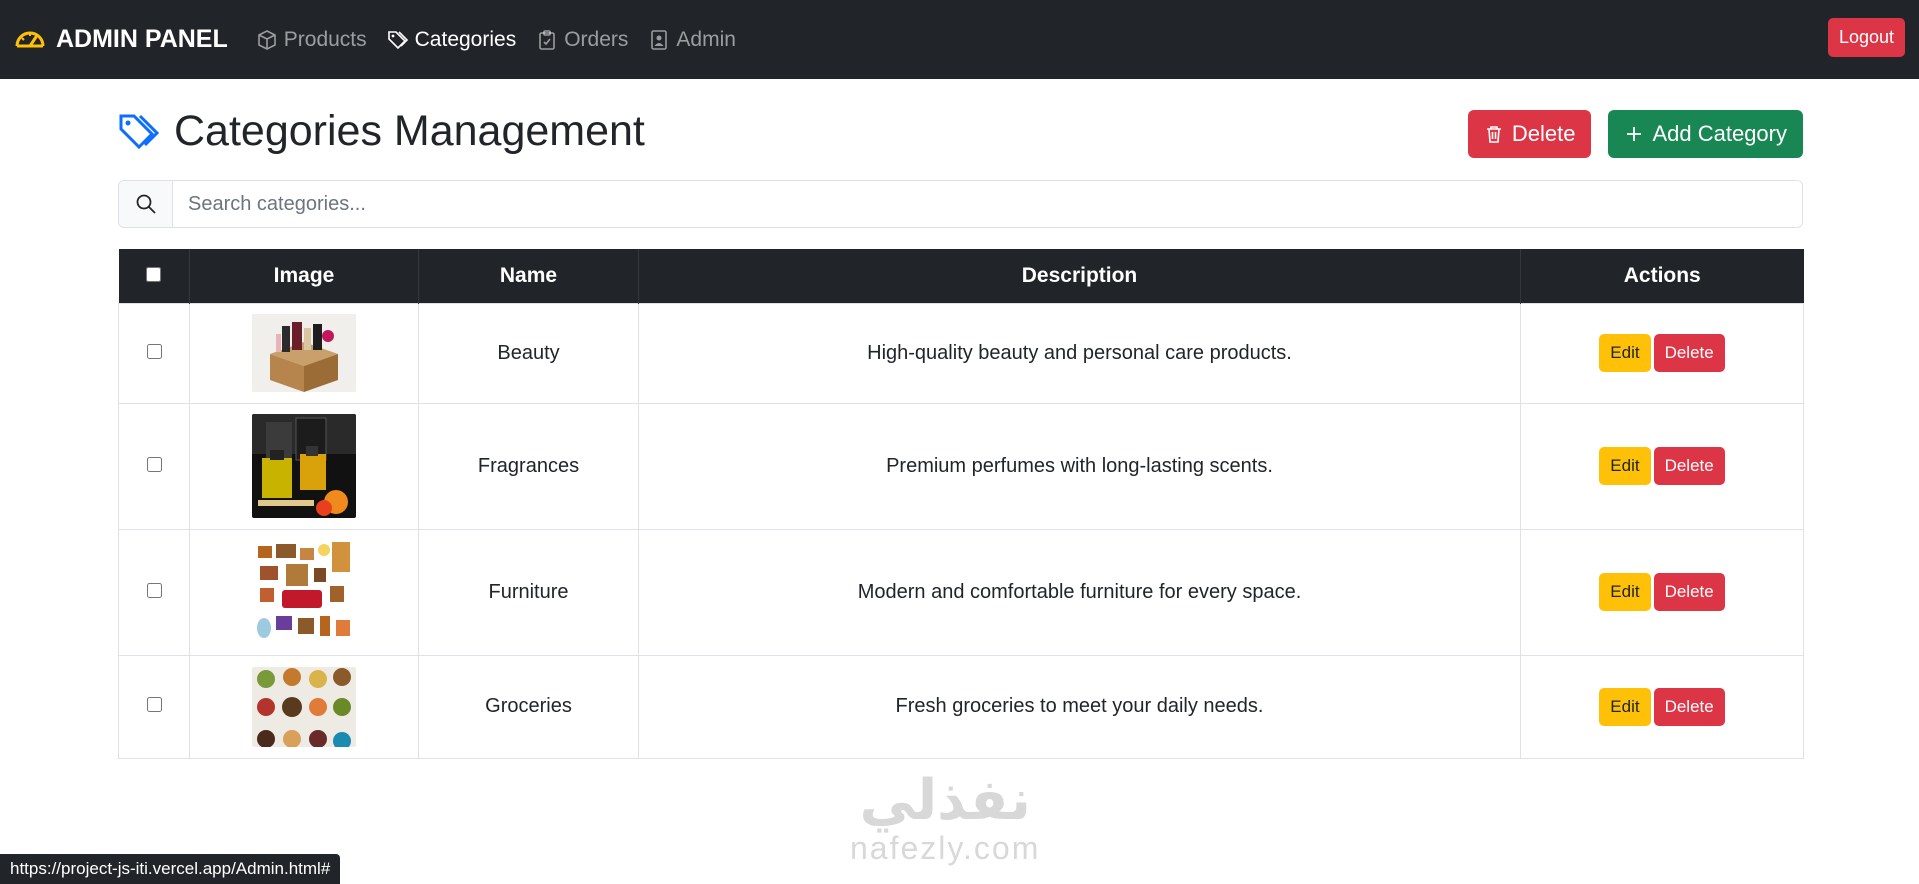 The width and height of the screenshot is (1919, 884). What do you see at coordinates (1493, 134) in the screenshot?
I see `trash-icon` at bounding box center [1493, 134].